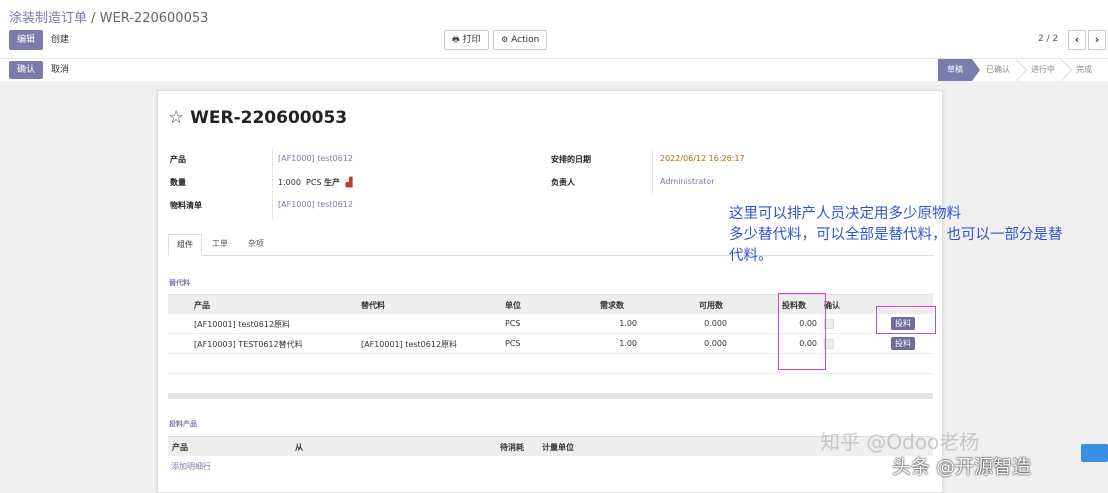  What do you see at coordinates (711, 305) in the screenshot?
I see `column-header: 可用数` at bounding box center [711, 305].